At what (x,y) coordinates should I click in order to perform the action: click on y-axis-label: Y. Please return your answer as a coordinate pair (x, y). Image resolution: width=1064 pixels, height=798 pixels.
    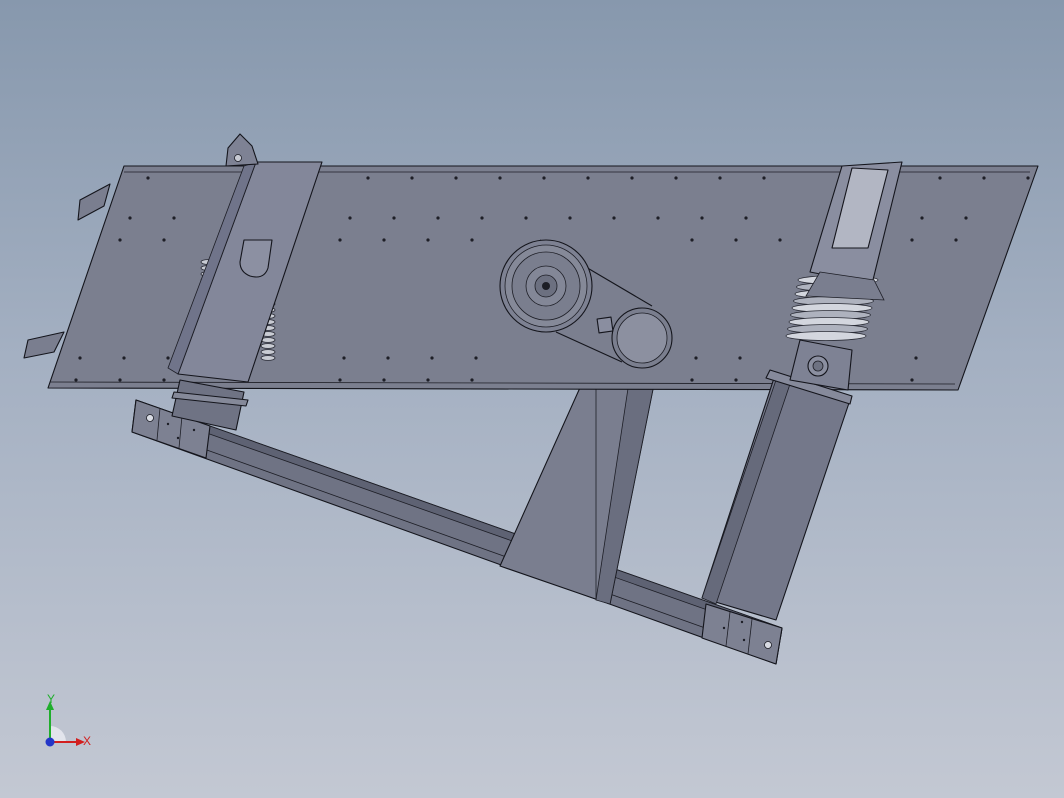
    Looking at the image, I should click on (51, 699).